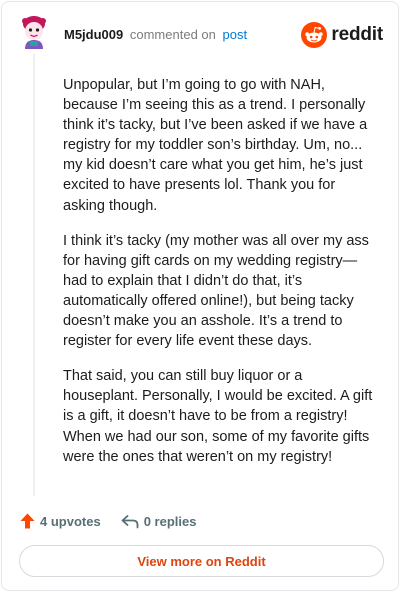 The image size is (400, 592). Describe the element at coordinates (170, 521) in the screenshot. I see `reply-count: 0 replies` at that location.